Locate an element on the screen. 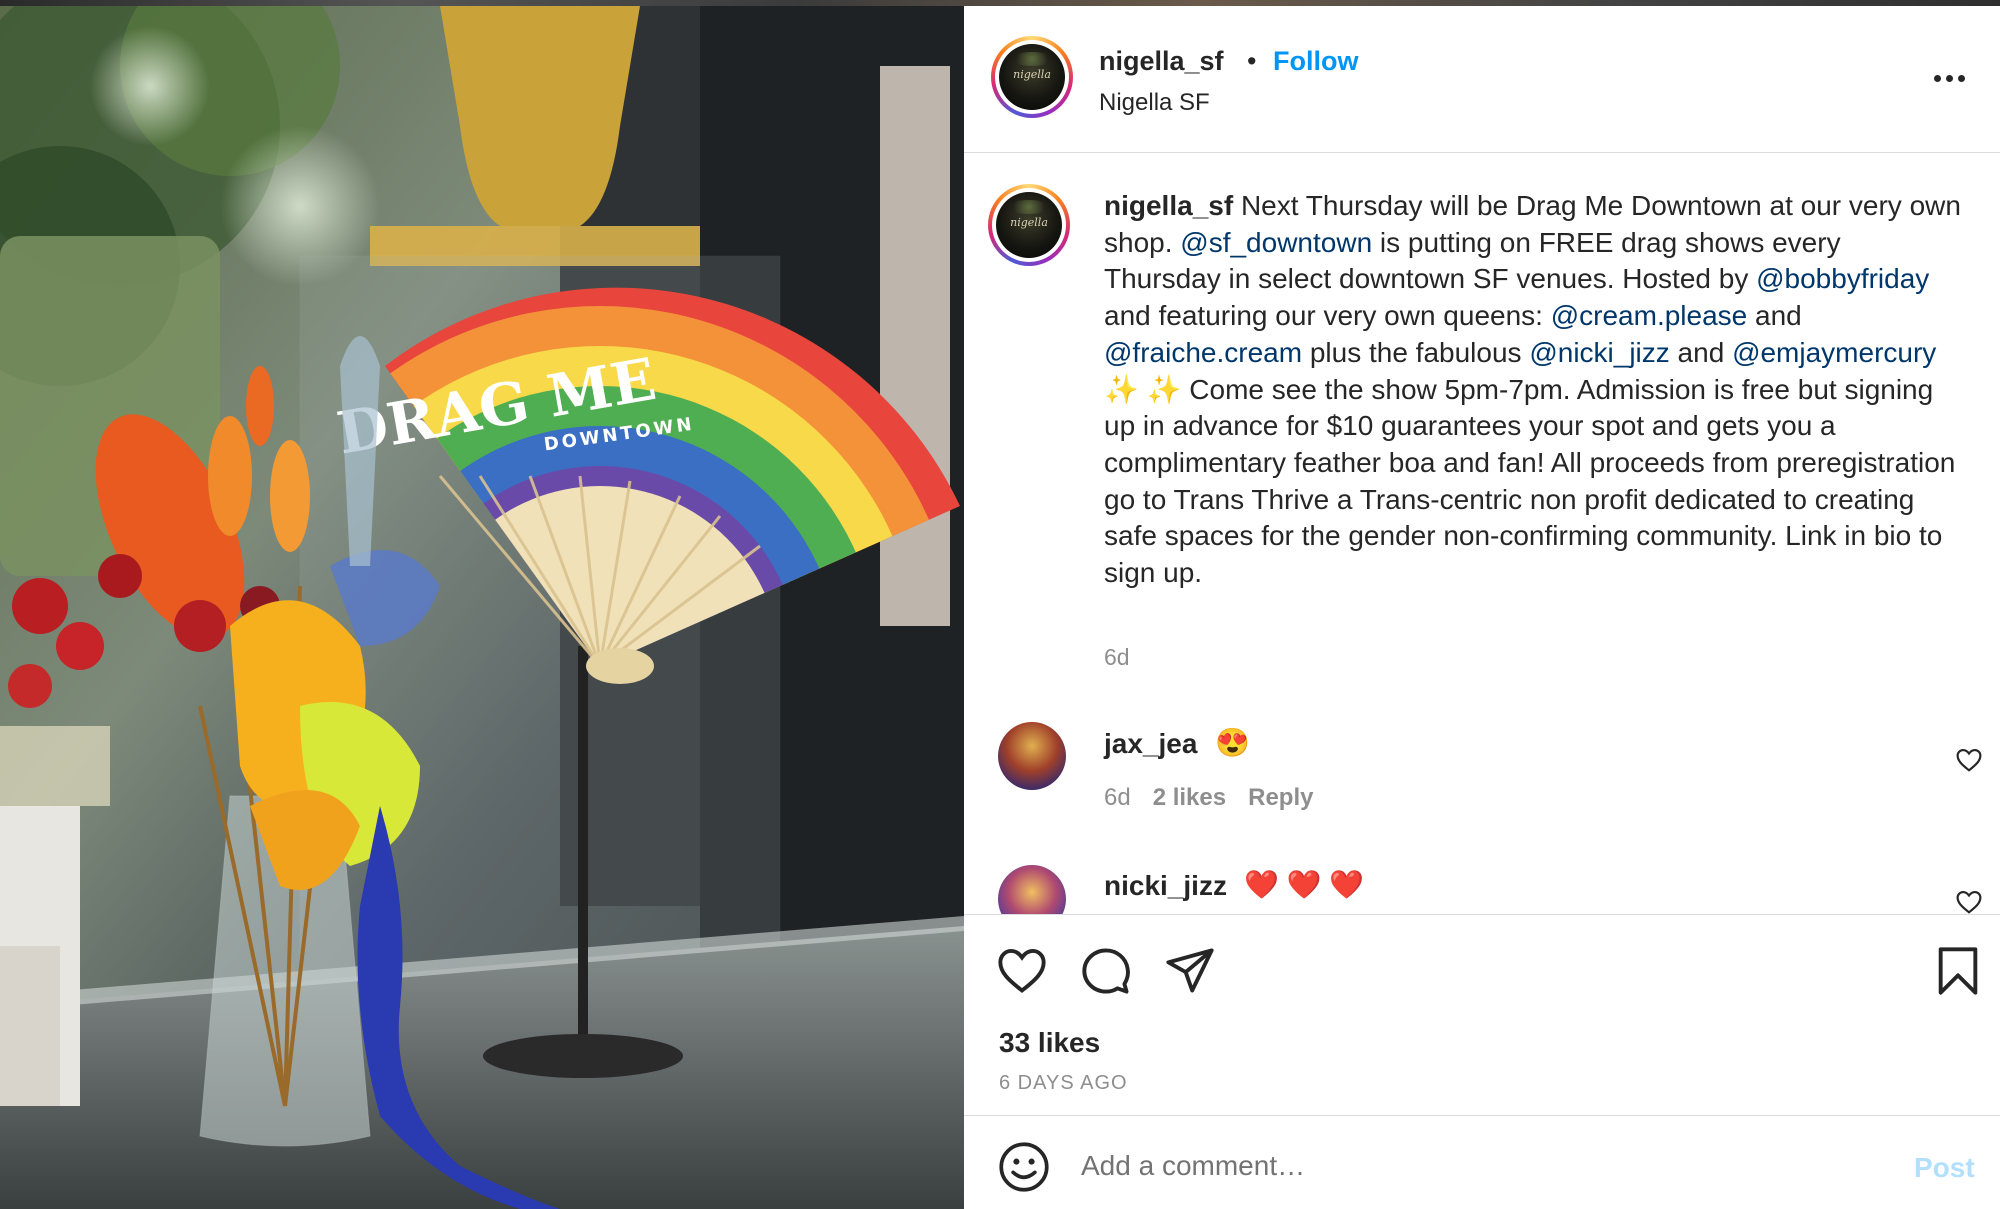  comment-text: 😍 is located at coordinates (1232, 742).